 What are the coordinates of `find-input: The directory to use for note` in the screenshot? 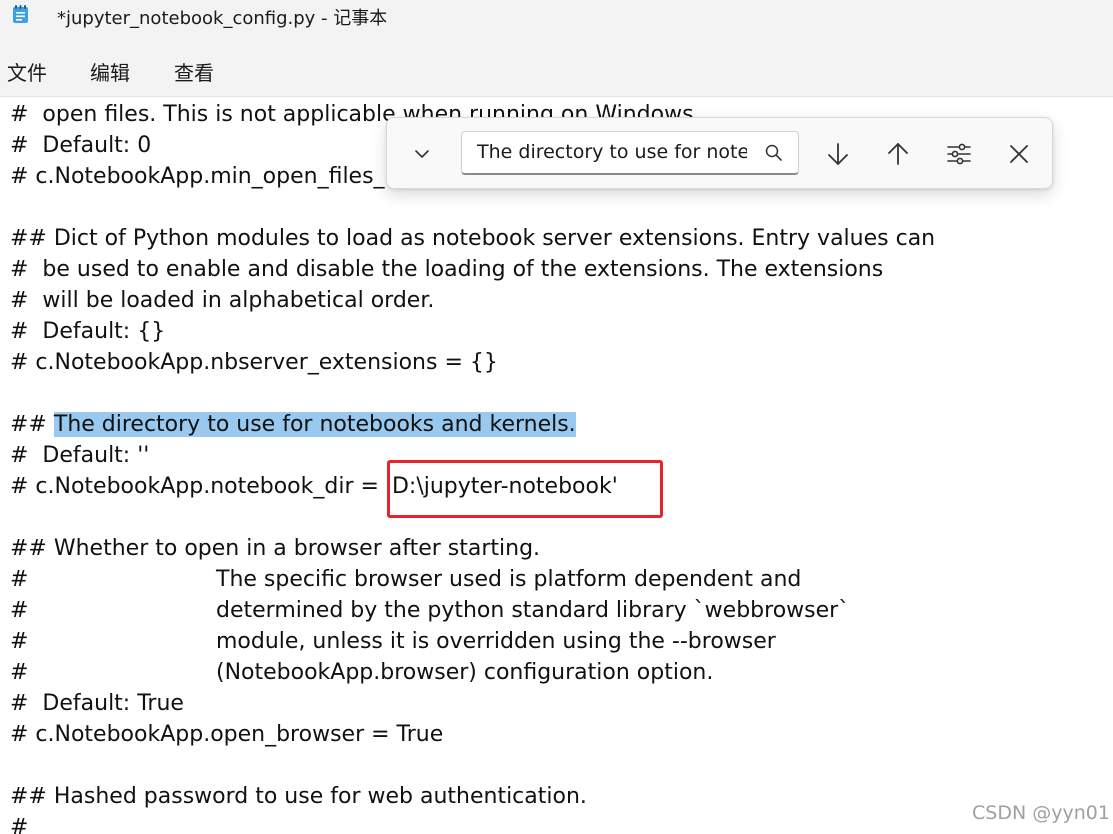 It's located at (630, 153).